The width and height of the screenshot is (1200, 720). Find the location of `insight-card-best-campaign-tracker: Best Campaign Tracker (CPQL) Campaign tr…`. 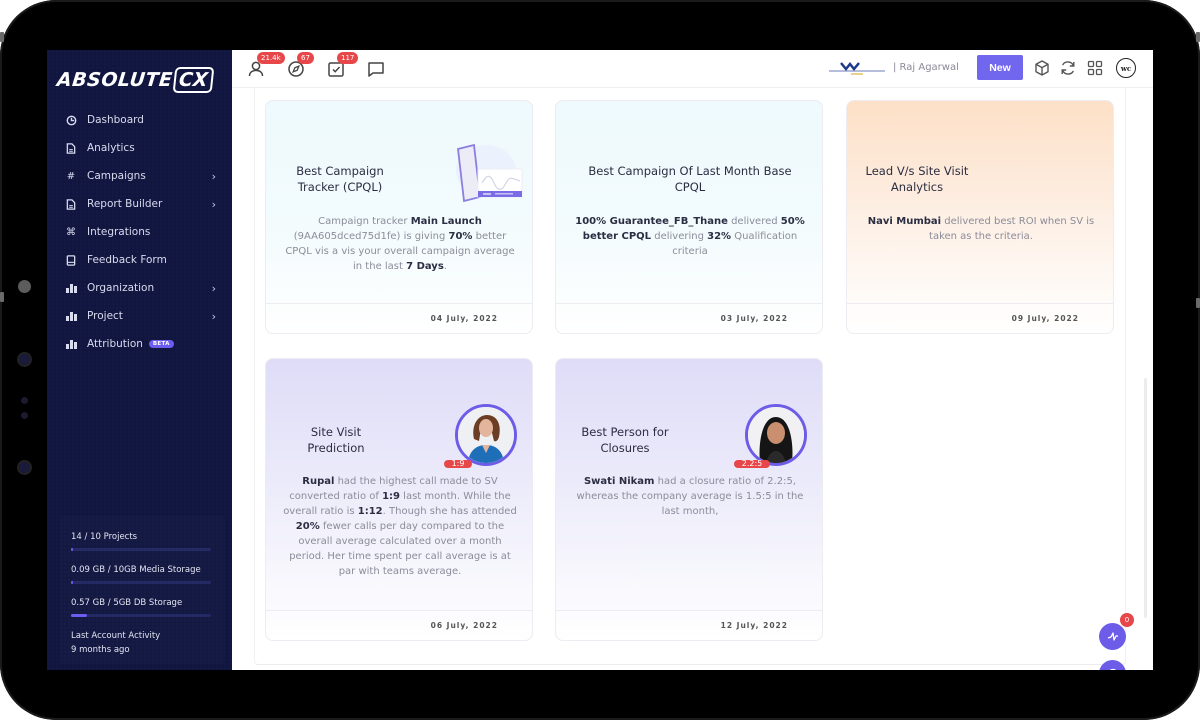

insight-card-best-campaign-tracker: Best Campaign Tracker (CPQL) Campaign tr… is located at coordinates (399, 217).